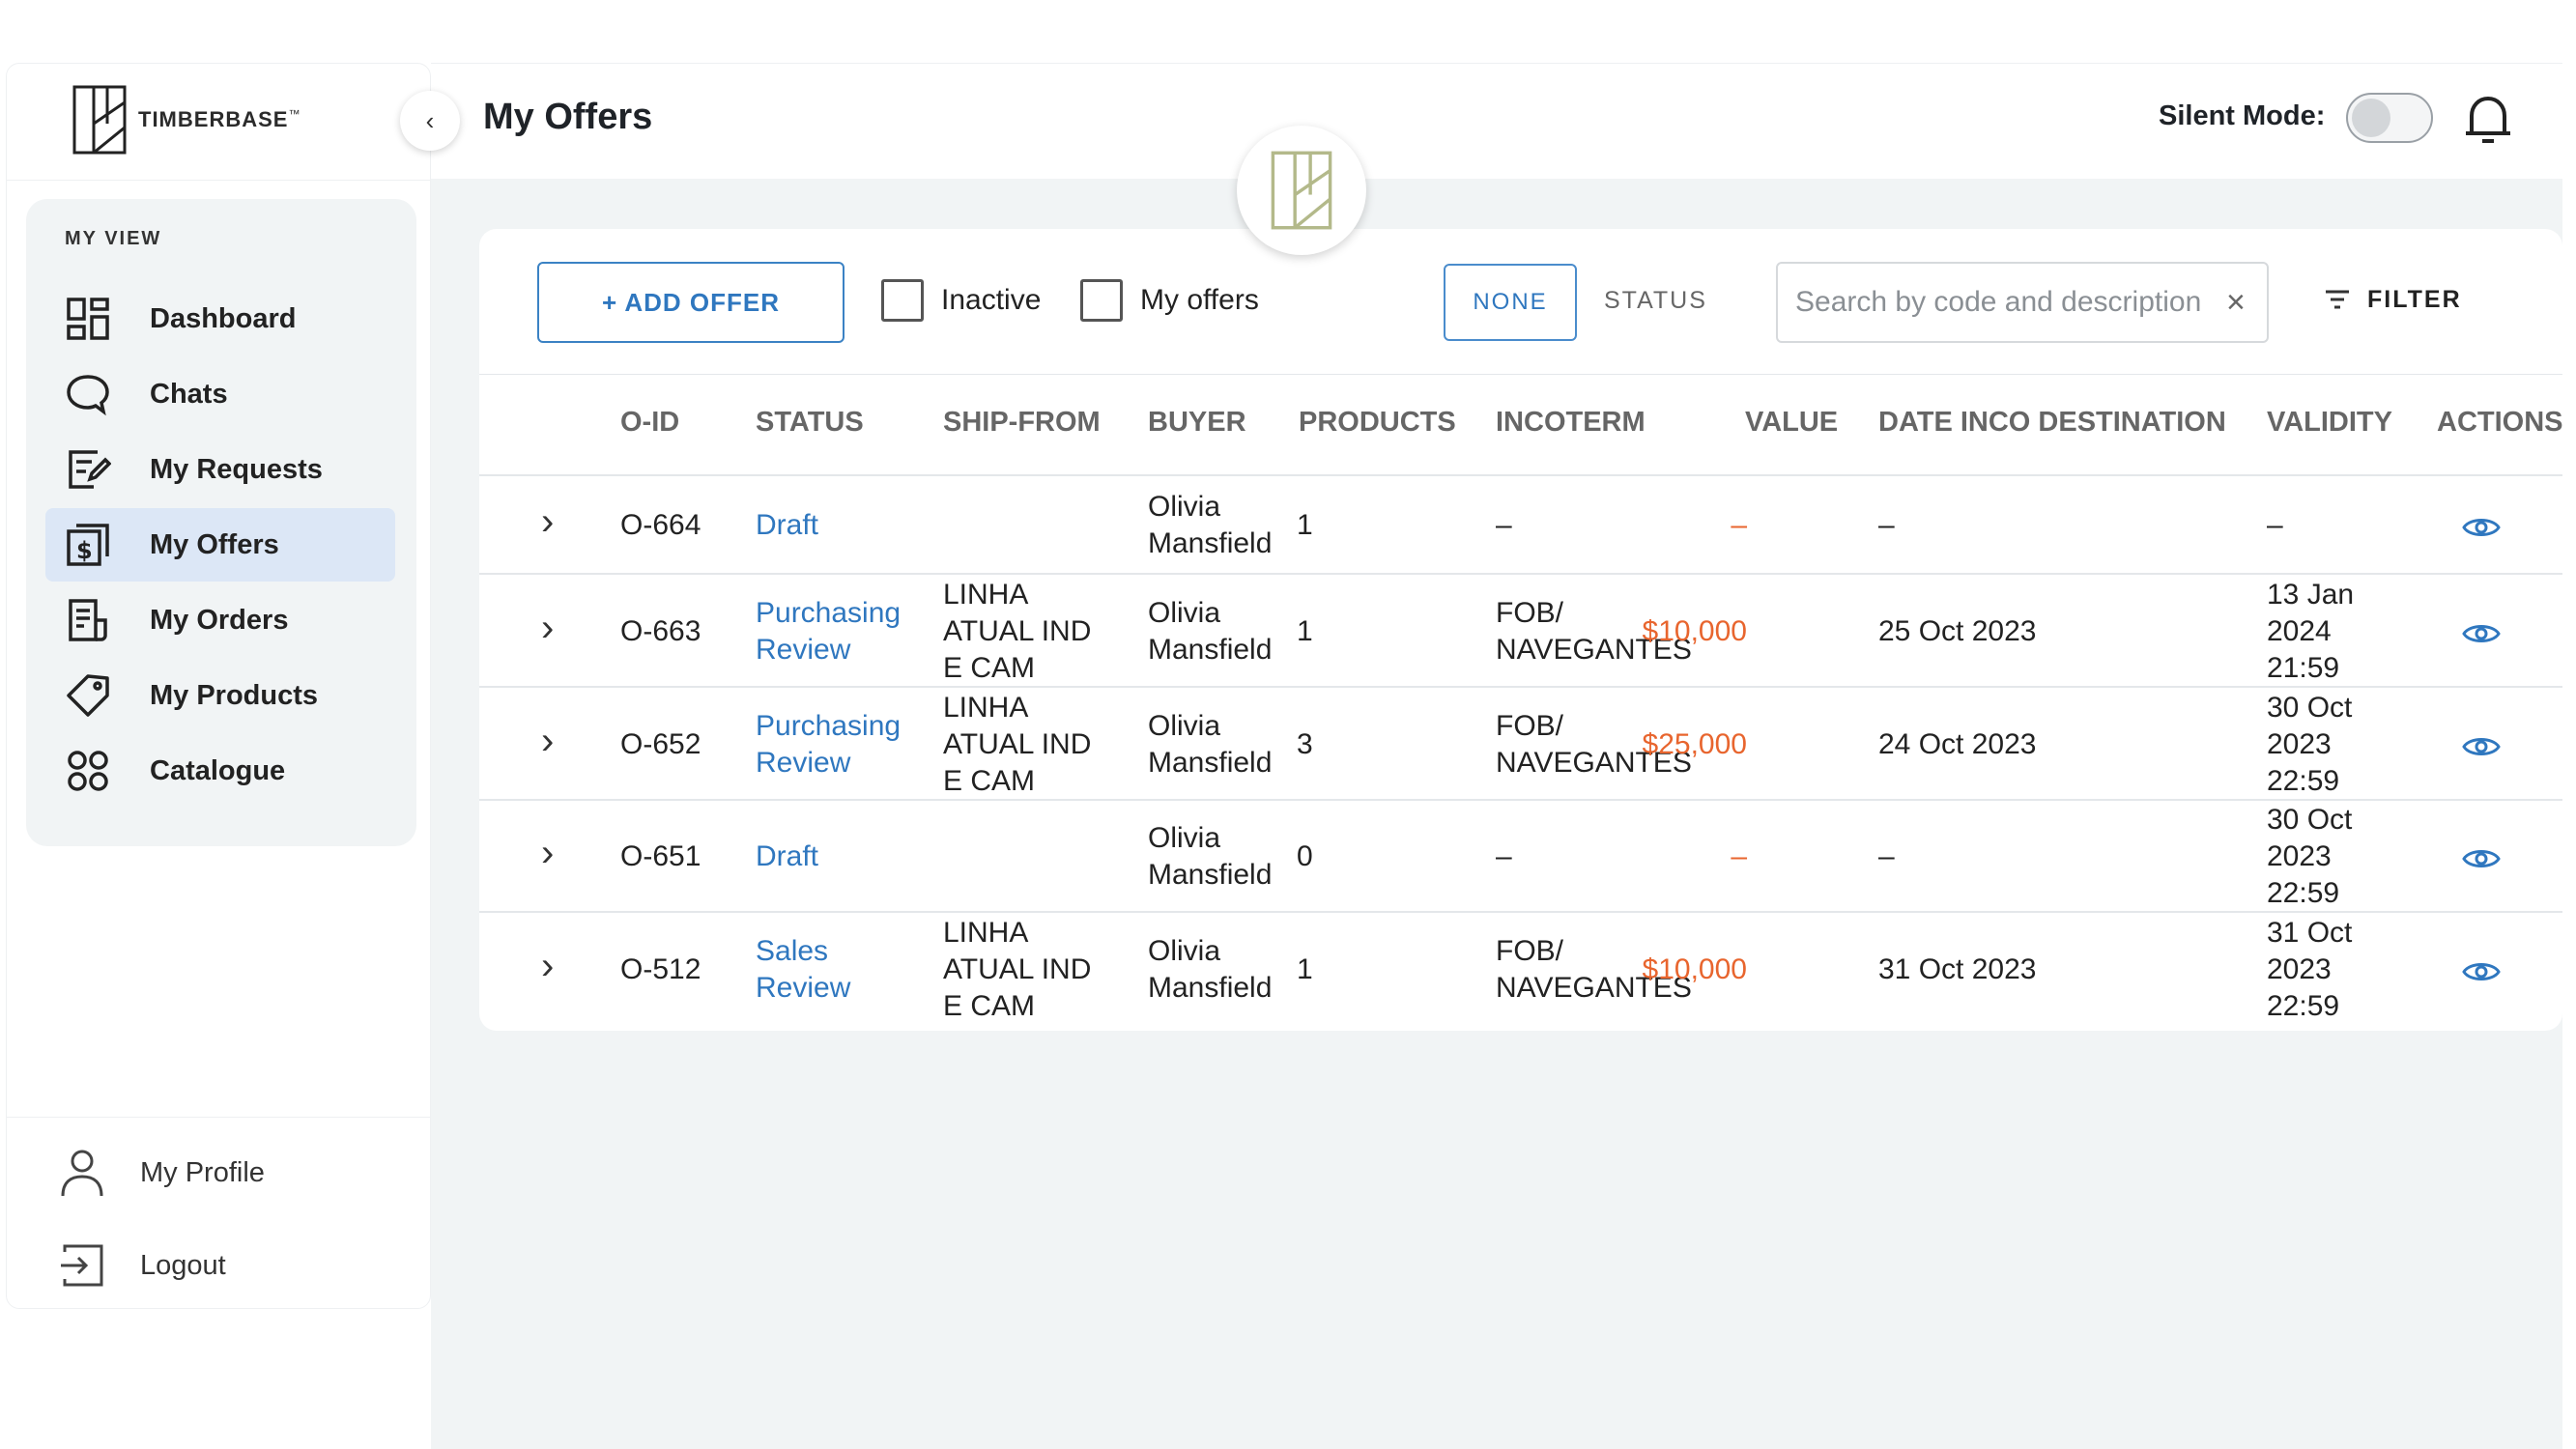 Image resolution: width=2576 pixels, height=1449 pixels. Describe the element at coordinates (88, 771) in the screenshot. I see `grid-icon` at that location.